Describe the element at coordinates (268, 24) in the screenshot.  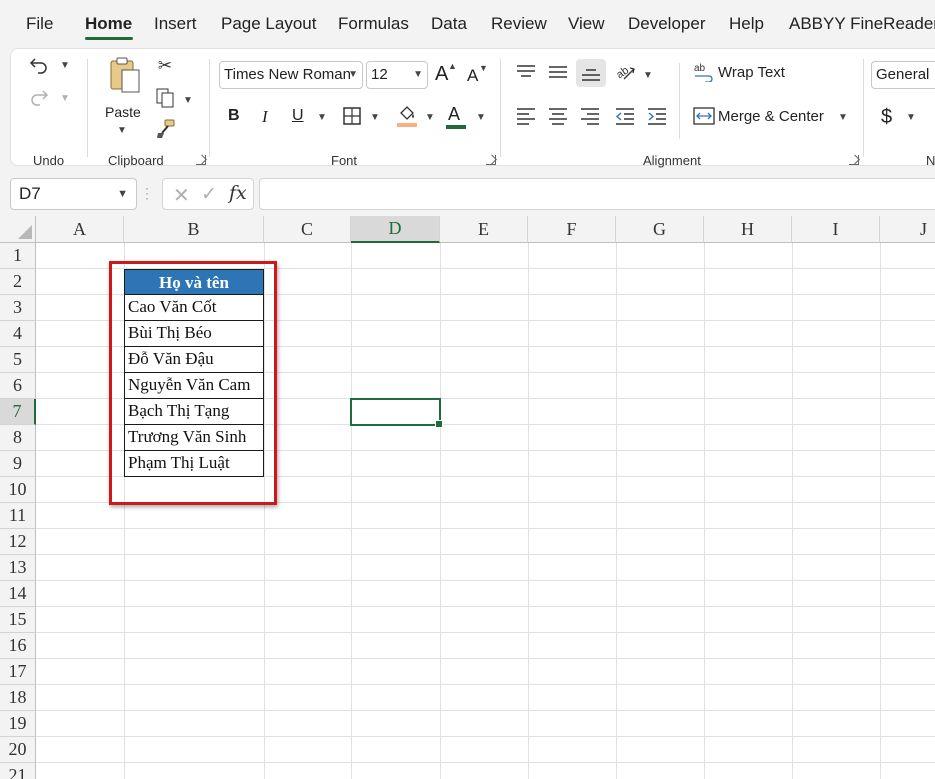
I see `tab-page-layout: Page Layout` at that location.